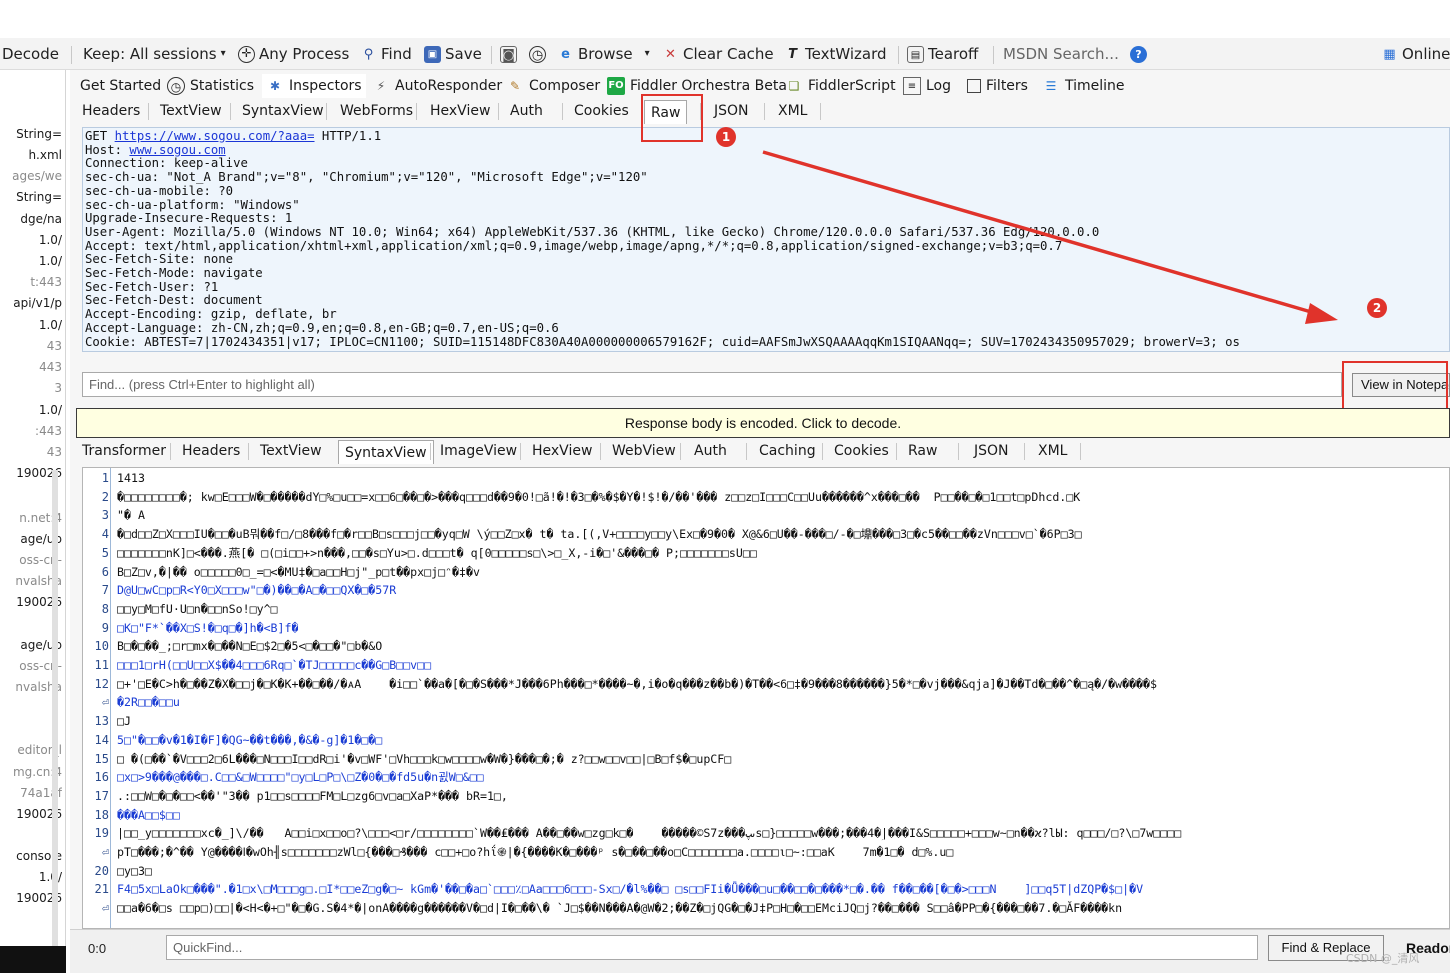 Image resolution: width=1450 pixels, height=973 pixels. Describe the element at coordinates (105, 496) in the screenshot. I see `line-number: 2` at that location.